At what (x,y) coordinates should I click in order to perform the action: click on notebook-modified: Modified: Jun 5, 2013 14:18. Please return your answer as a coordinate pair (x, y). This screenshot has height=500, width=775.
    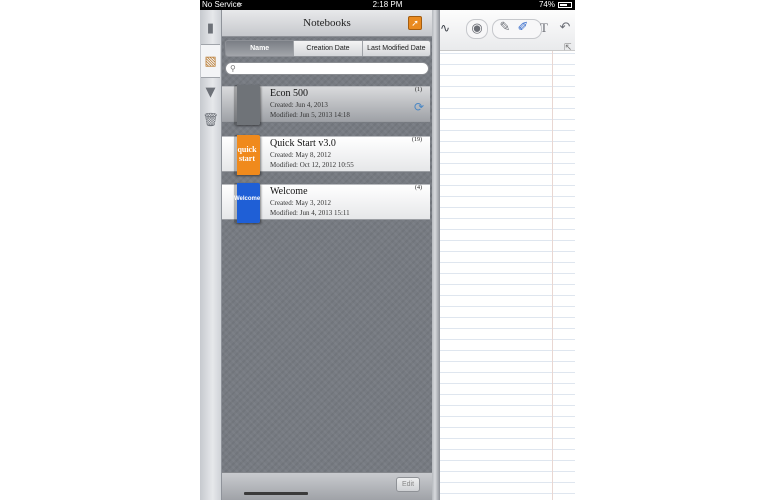
    Looking at the image, I should click on (310, 115).